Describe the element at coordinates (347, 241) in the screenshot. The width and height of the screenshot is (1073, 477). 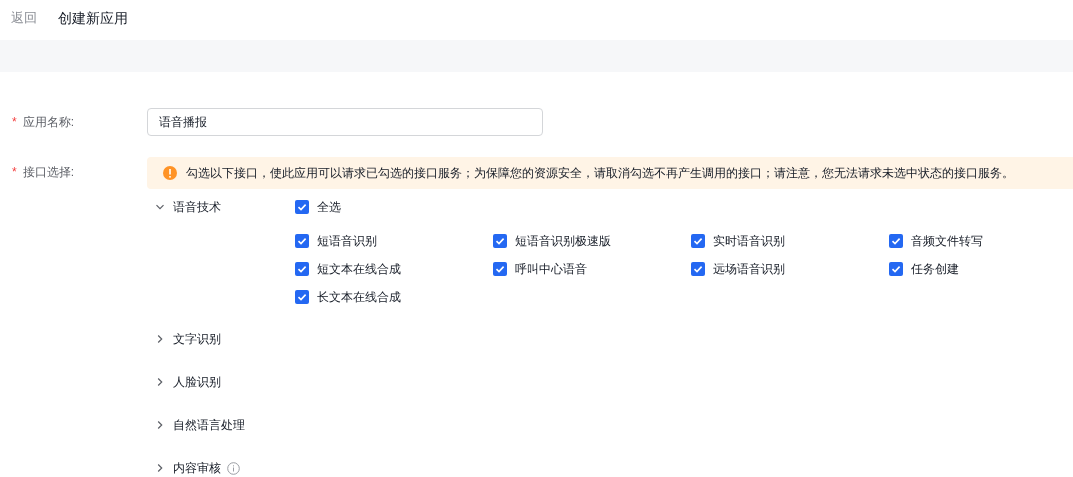
I see `checkbox-label: 短语音识别` at that location.